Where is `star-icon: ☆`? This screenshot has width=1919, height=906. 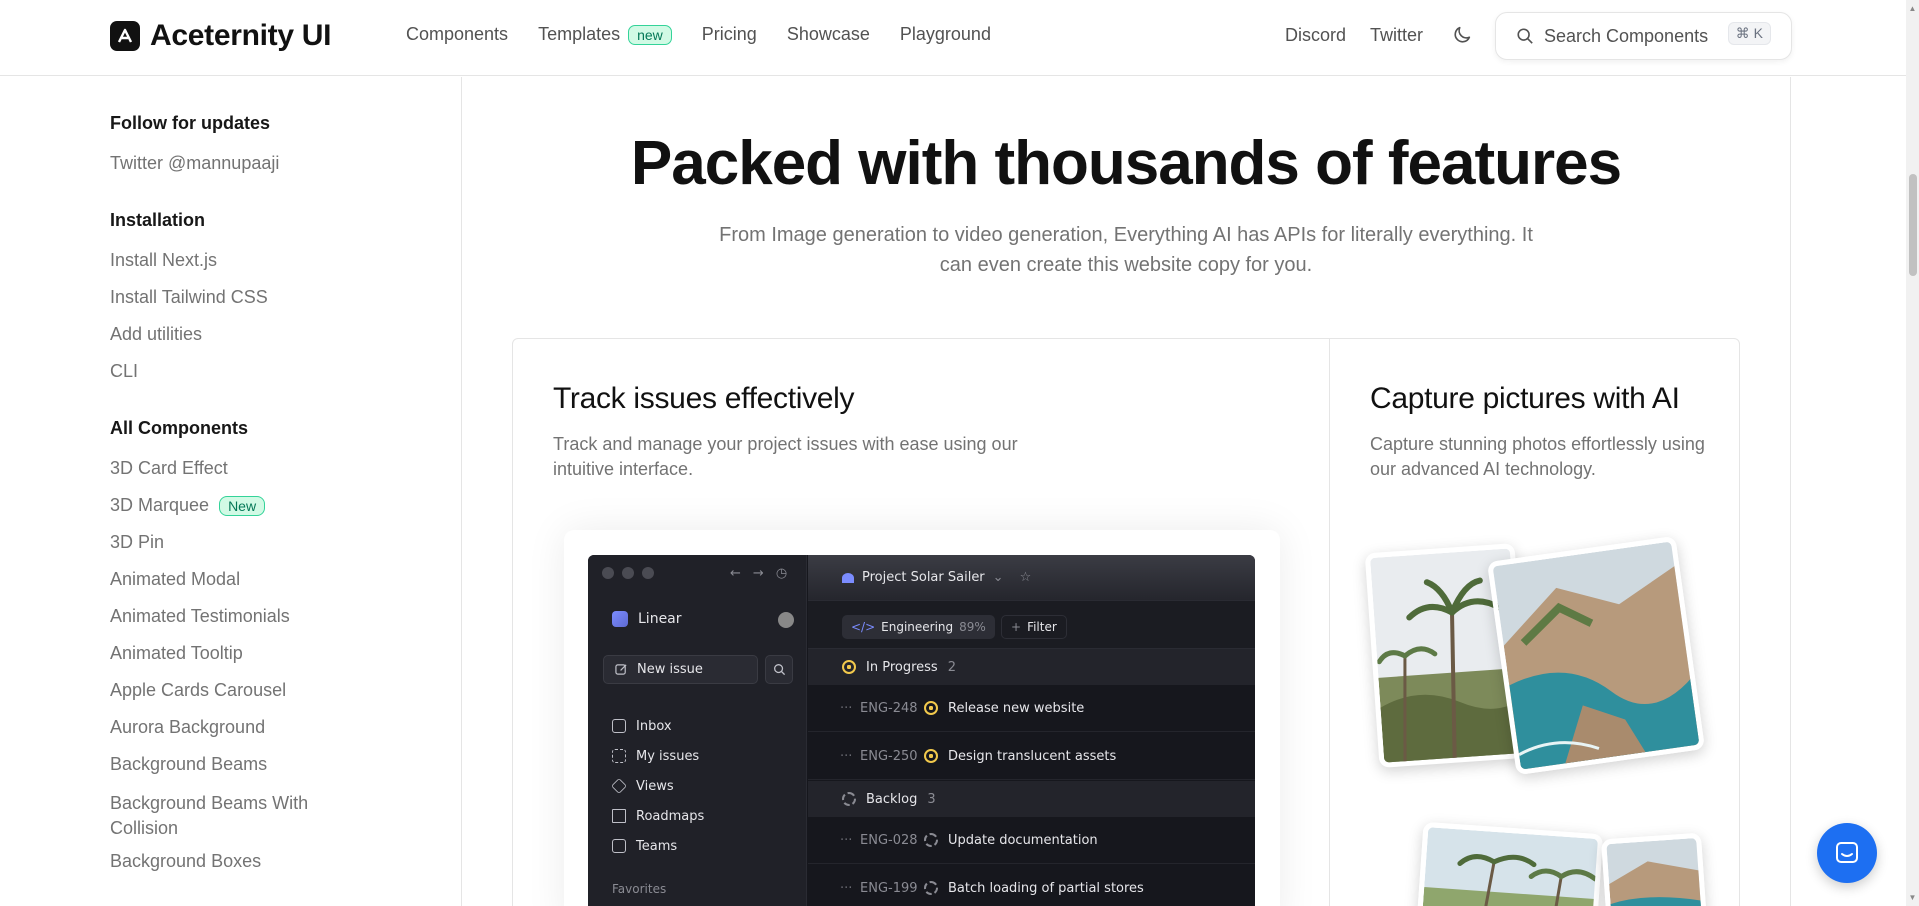 star-icon: ☆ is located at coordinates (1025, 577).